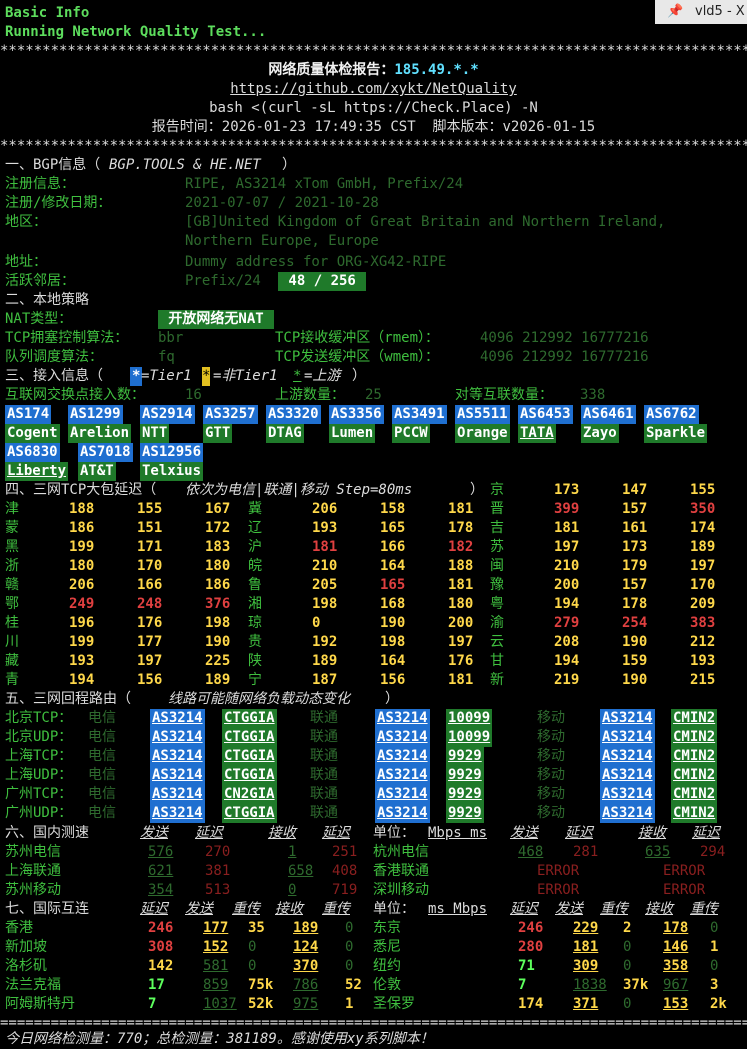  I want to click on window-tab: 📌 vld5 - X, so click(701, 12).